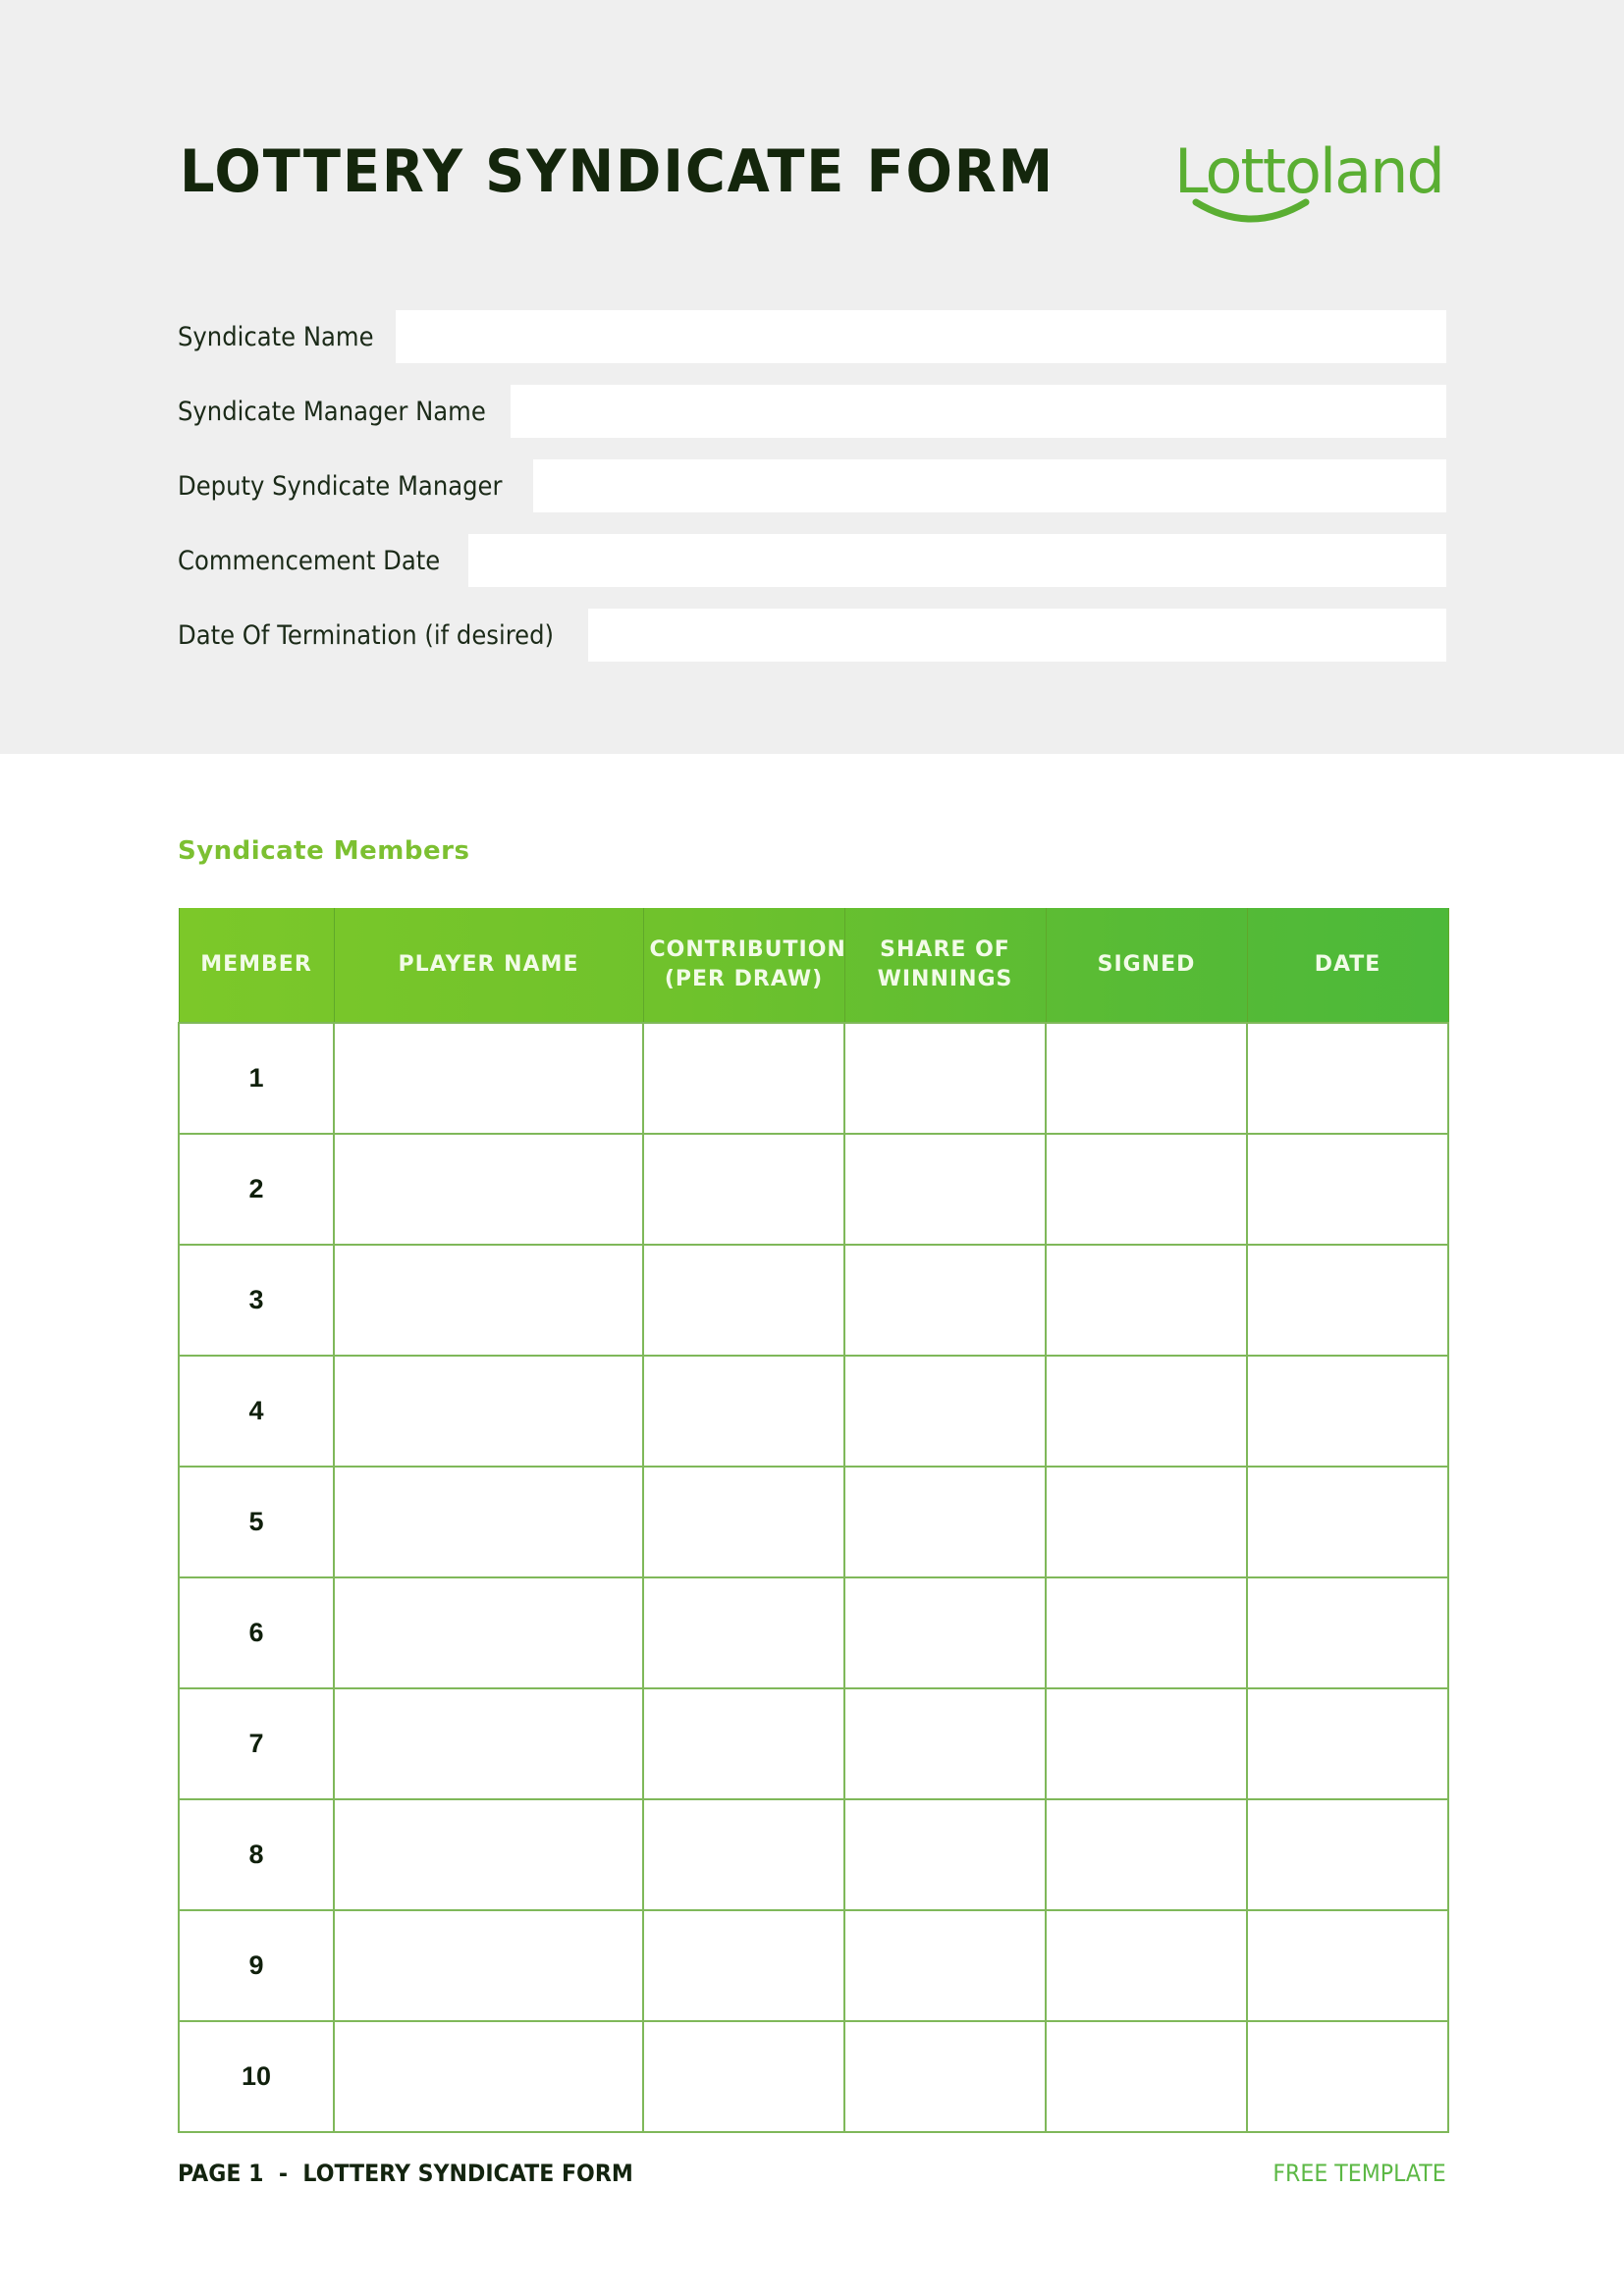 Image resolution: width=1624 pixels, height=2296 pixels. I want to click on table-row: 3, so click(813, 1301).